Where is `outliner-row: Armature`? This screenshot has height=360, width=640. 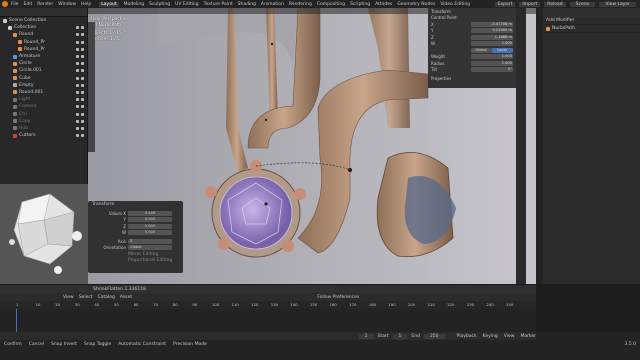 outliner-row: Armature is located at coordinates (43, 56).